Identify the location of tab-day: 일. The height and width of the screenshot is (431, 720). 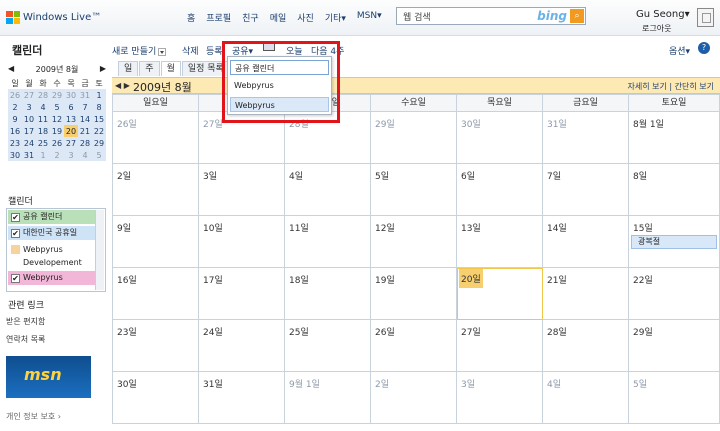
(128, 68).